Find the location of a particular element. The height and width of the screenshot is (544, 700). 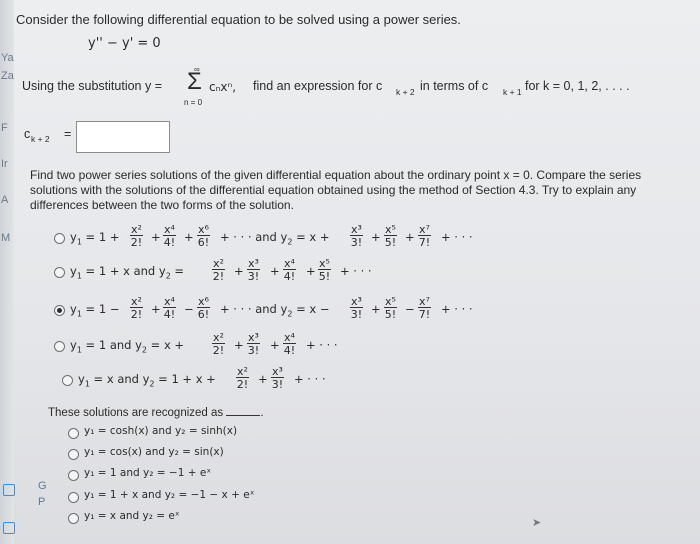

substitution-text: find an expression for c is located at coordinates (318, 86).